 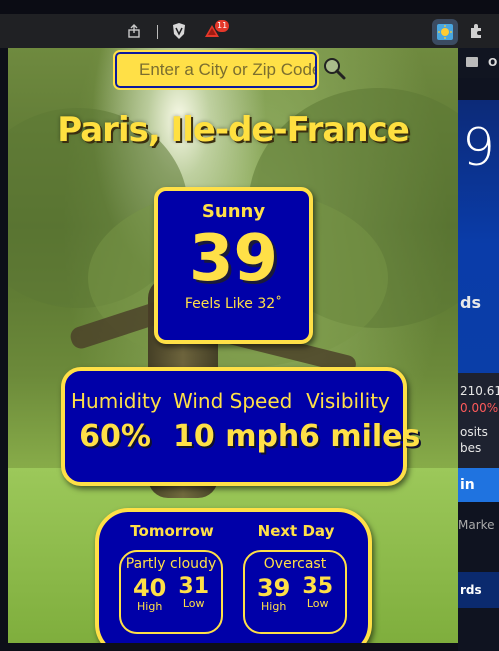 I want to click on background-price: 210.61, so click(x=479, y=391).